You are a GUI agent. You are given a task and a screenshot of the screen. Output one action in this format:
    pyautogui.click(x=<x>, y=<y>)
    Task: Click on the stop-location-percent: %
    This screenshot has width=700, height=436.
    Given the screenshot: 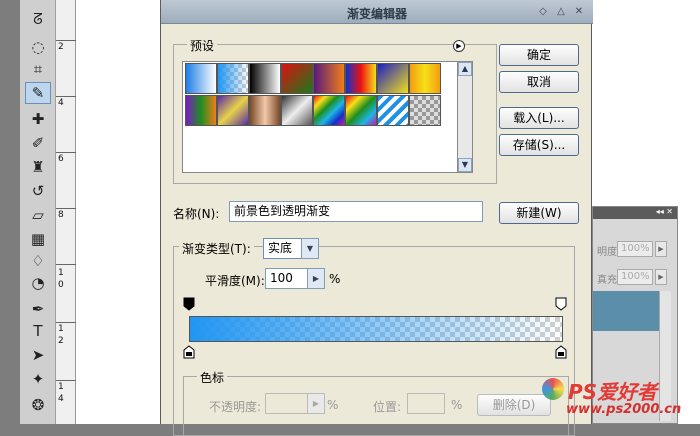 What is the action you would take?
    pyautogui.click(x=457, y=405)
    